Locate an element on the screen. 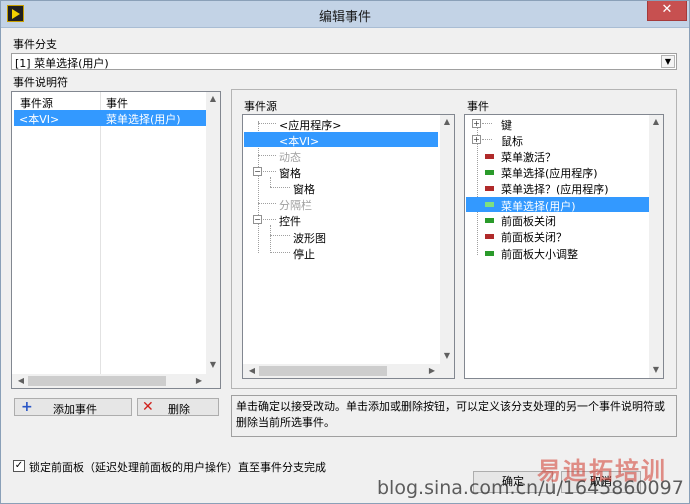 This screenshot has height=504, width=690. column-divider is located at coordinates (100, 233).